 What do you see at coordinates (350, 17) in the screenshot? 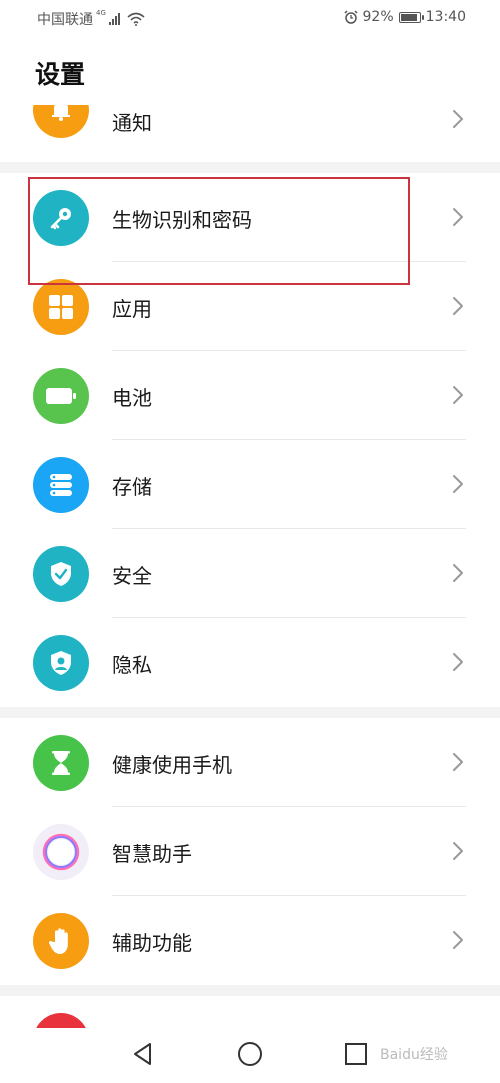
I see `alarm-icon` at bounding box center [350, 17].